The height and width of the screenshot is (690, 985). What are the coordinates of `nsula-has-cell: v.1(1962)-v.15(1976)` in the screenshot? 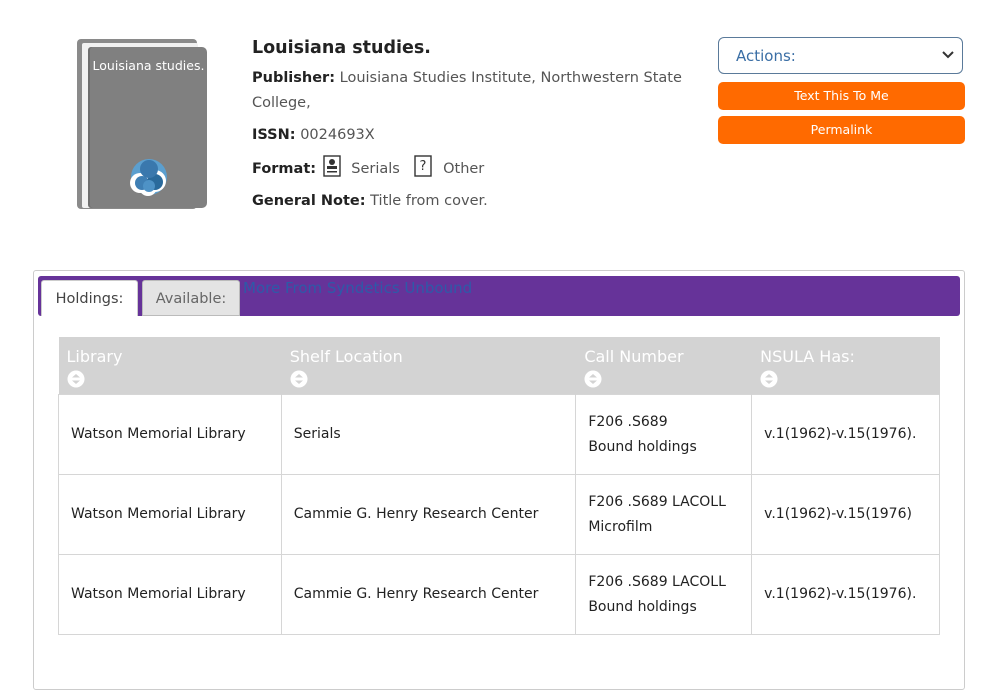 It's located at (845, 514).